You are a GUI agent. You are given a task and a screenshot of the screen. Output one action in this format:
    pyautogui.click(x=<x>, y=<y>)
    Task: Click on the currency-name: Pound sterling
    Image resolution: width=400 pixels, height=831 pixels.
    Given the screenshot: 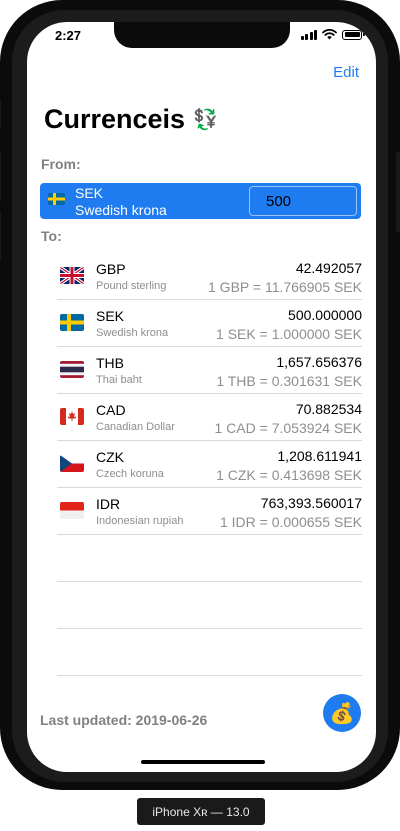 What is the action you would take?
    pyautogui.click(x=131, y=286)
    